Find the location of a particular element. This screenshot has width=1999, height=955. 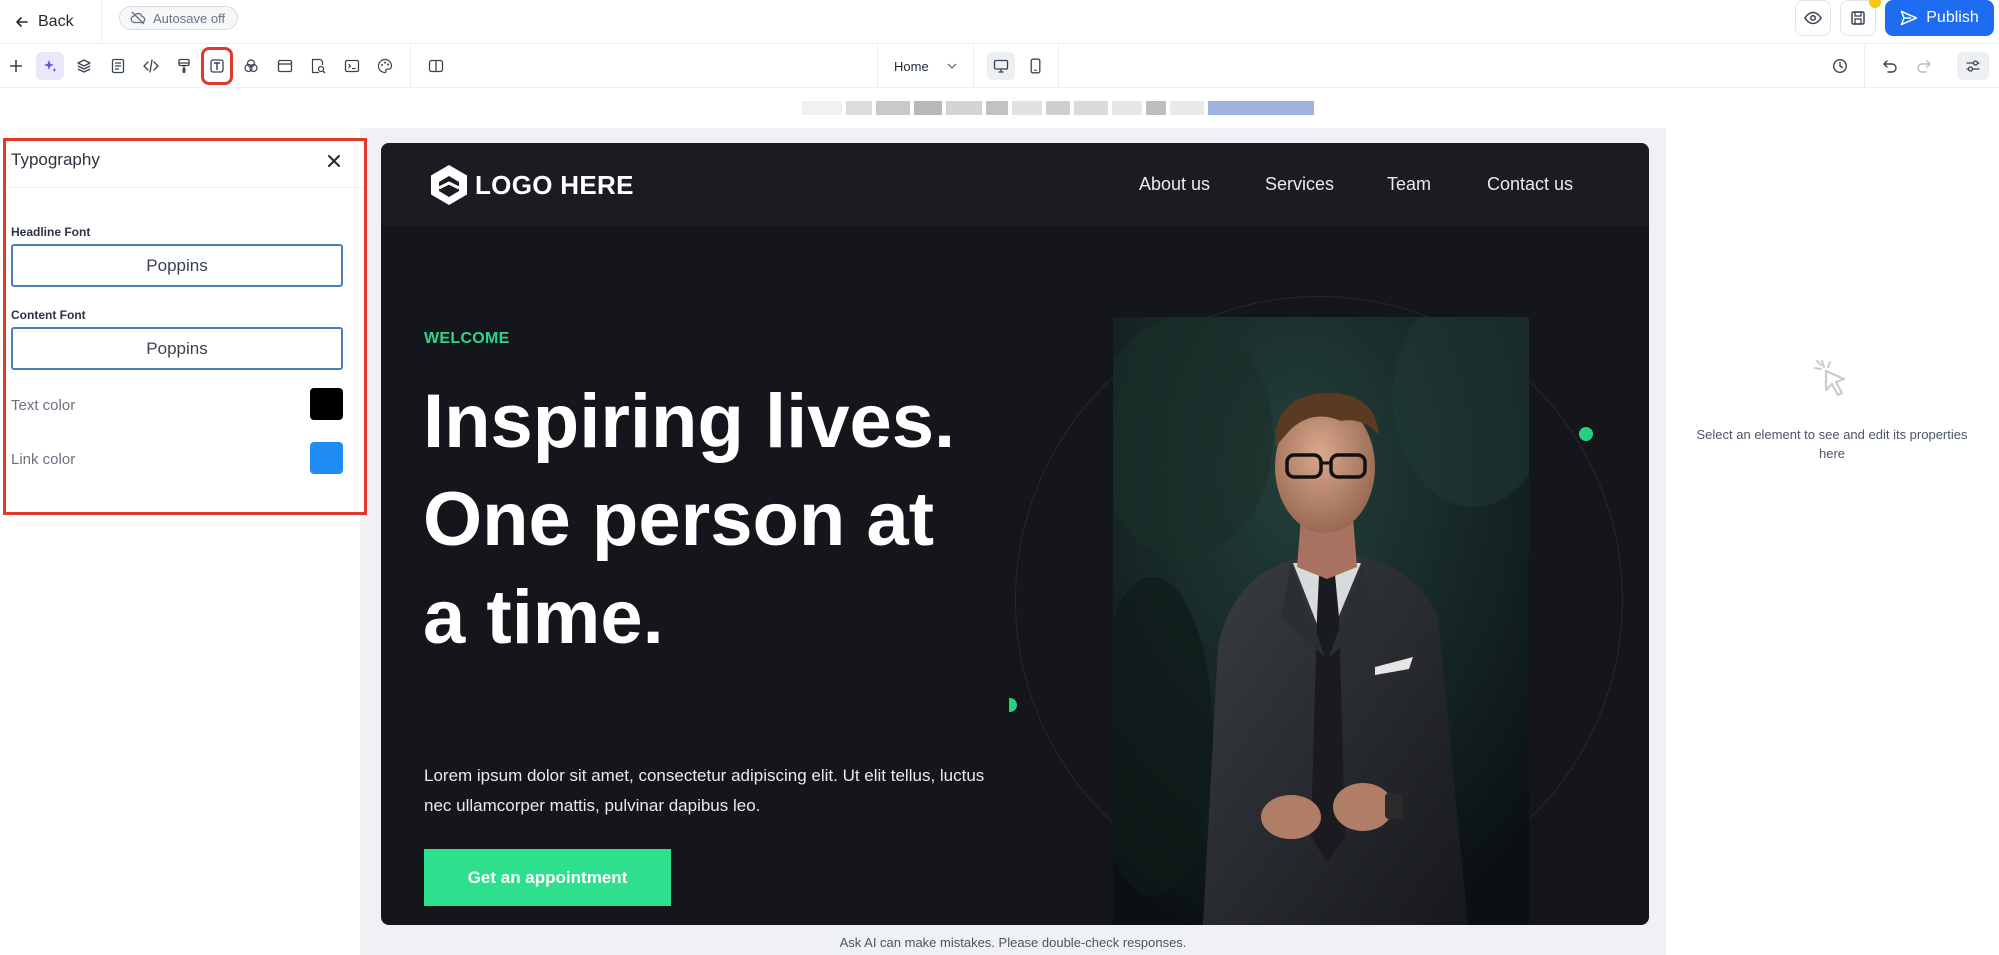

split-view-icon is located at coordinates (436, 66).